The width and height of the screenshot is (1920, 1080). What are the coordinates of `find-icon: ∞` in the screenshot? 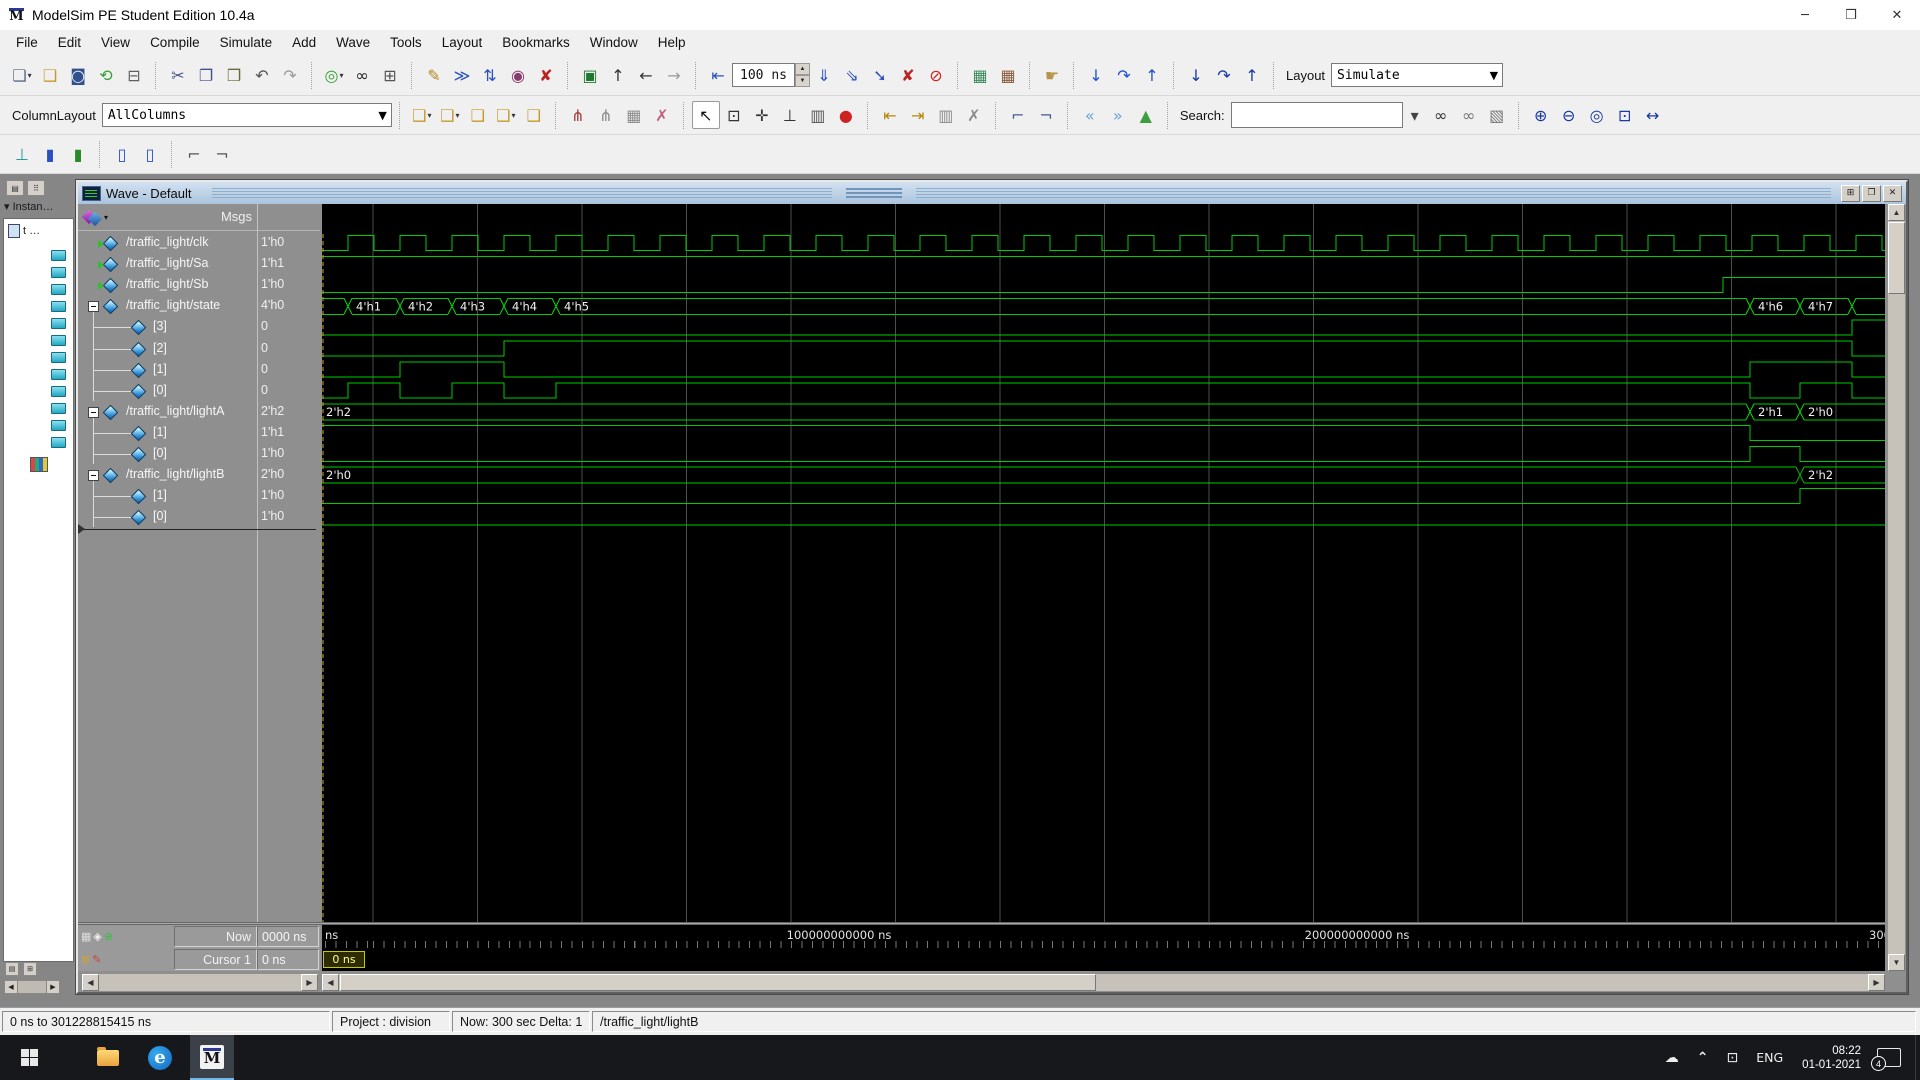 It's located at (362, 75).